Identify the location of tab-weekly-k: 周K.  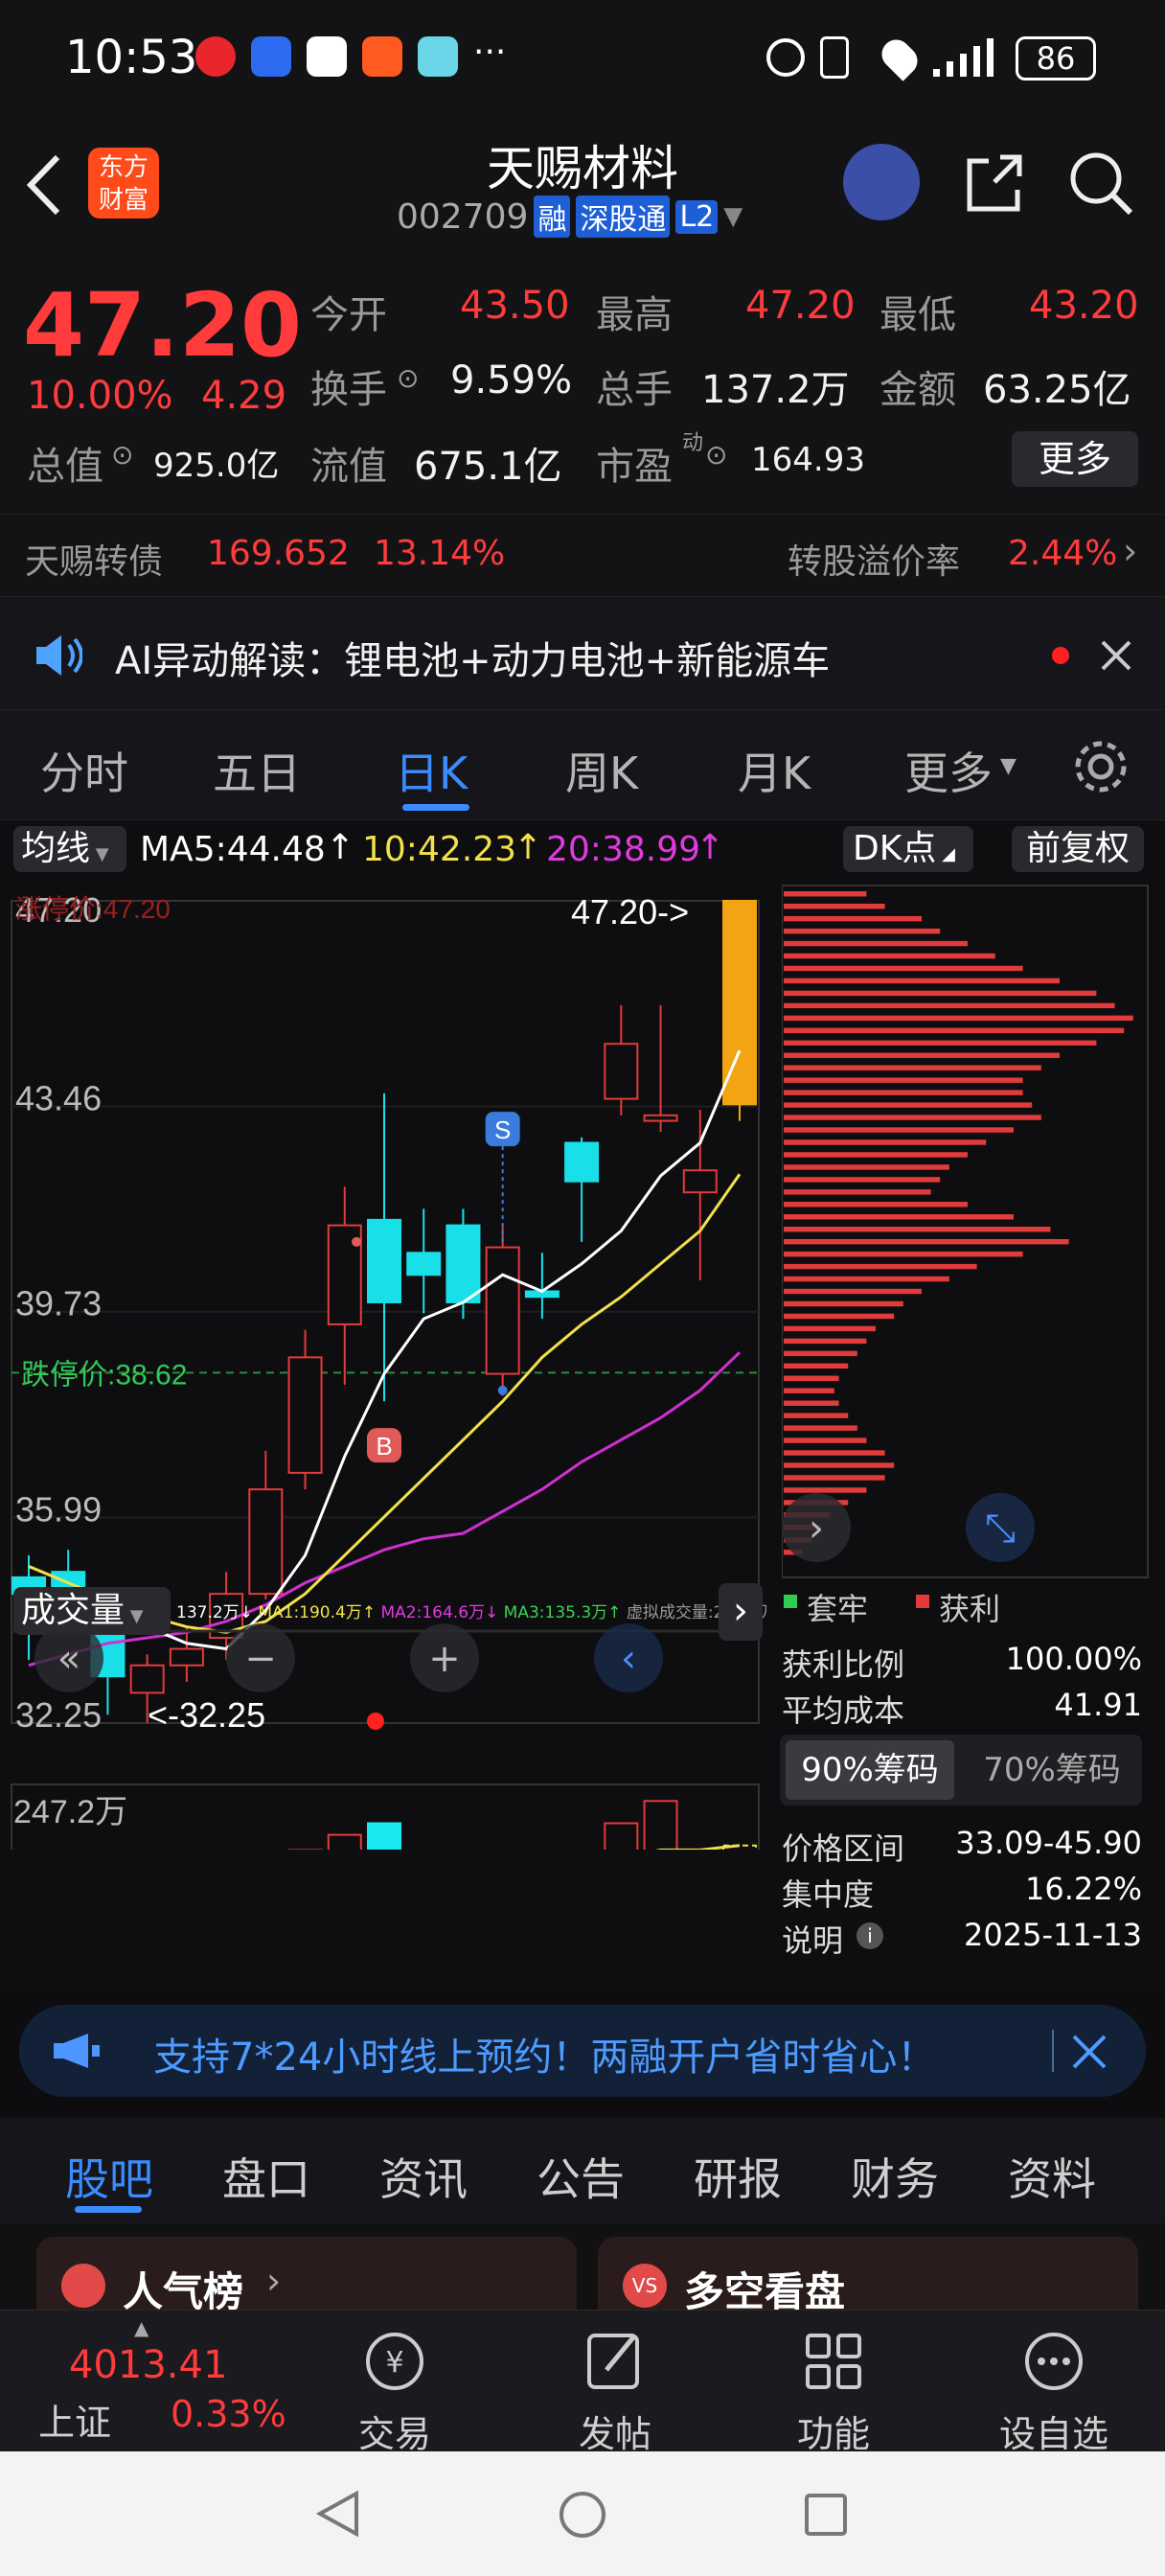
(601, 770).